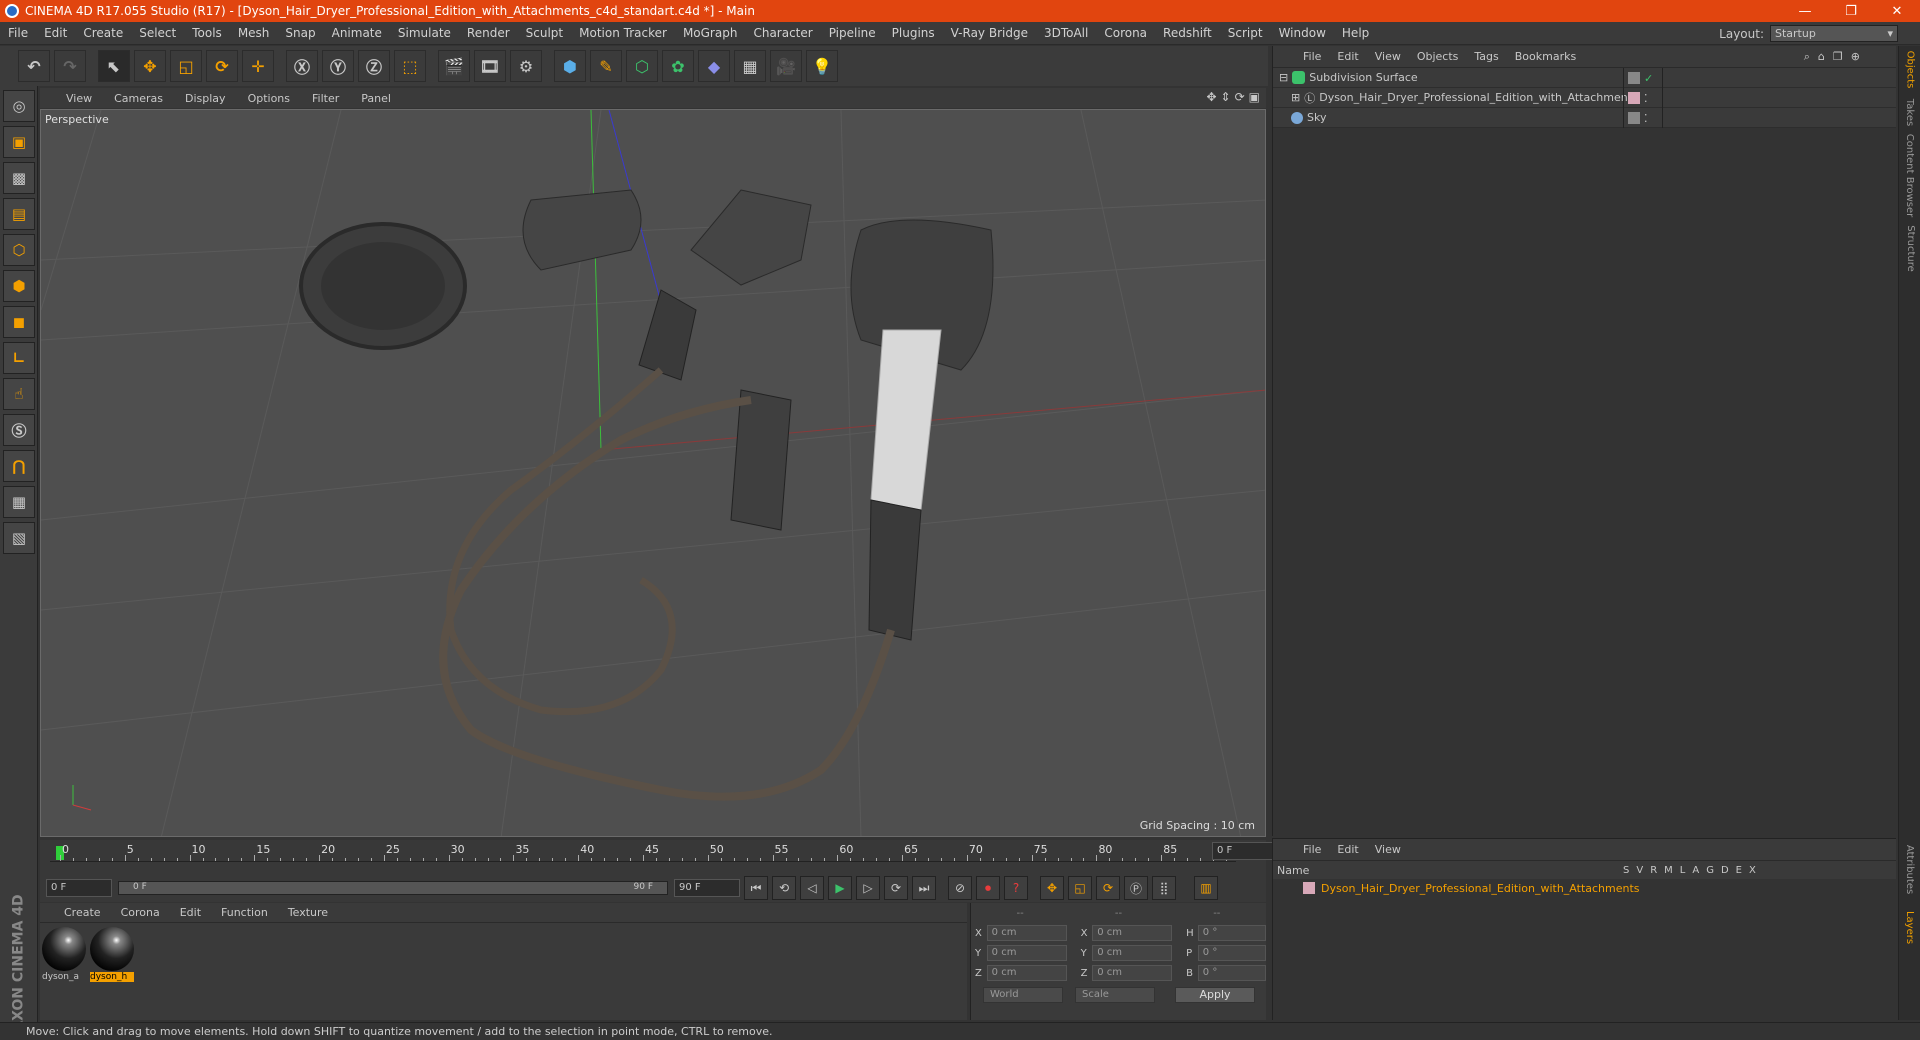  What do you see at coordinates (570, 66) in the screenshot?
I see `cube-object-icon: ⬢` at bounding box center [570, 66].